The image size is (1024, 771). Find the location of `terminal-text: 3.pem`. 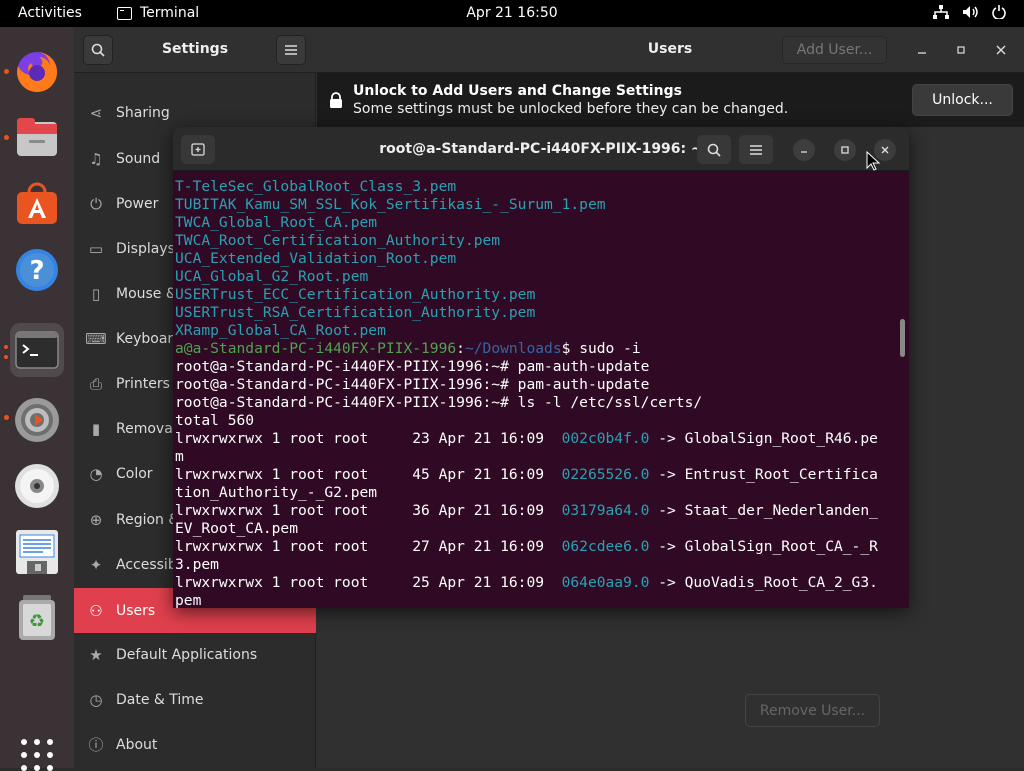

terminal-text: 3.pem is located at coordinates (197, 564).